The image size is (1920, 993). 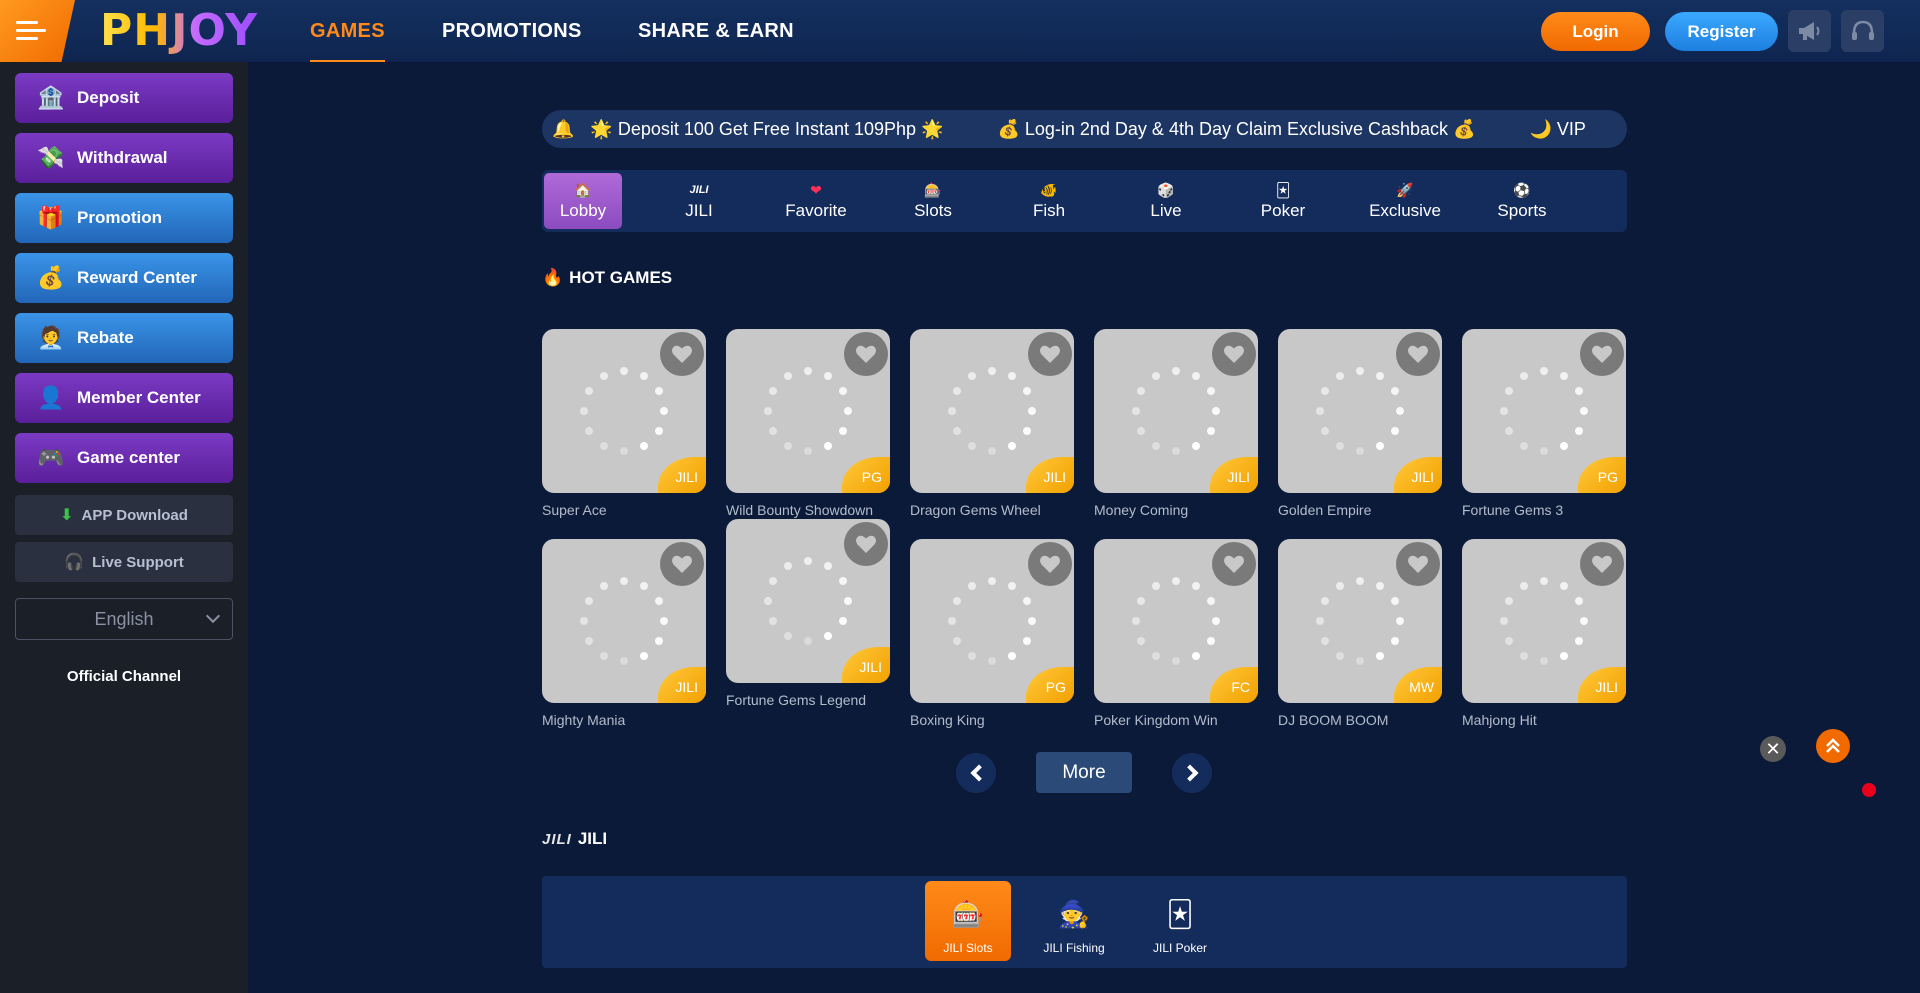 What do you see at coordinates (1180, 921) in the screenshot?
I see `provider-tab-jili-poker: 🃏 JILI Poker` at bounding box center [1180, 921].